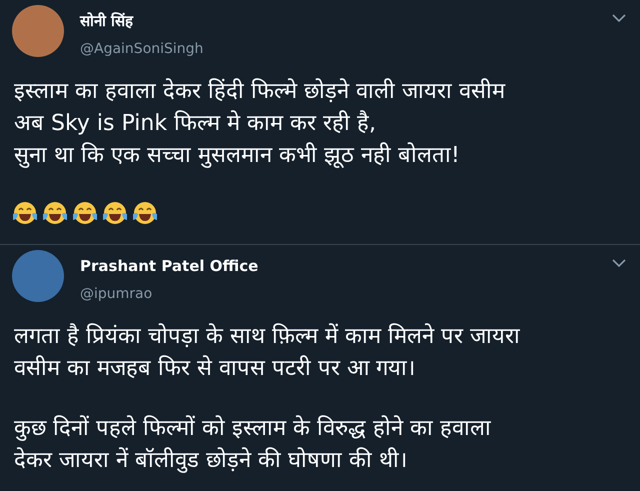 This screenshot has width=640, height=491. What do you see at coordinates (260, 123) in the screenshot?
I see `tweet-text: इस्लाम का हवाला देकर हिंदी फिल्मे छोड़ने वाली जायरा वसीम अब Sky is Pink फिल्म मे काम कर रही है, सुना था कि एक सच्चा मुसलमान कभी झूठ नही बोलता!` at bounding box center [260, 123].